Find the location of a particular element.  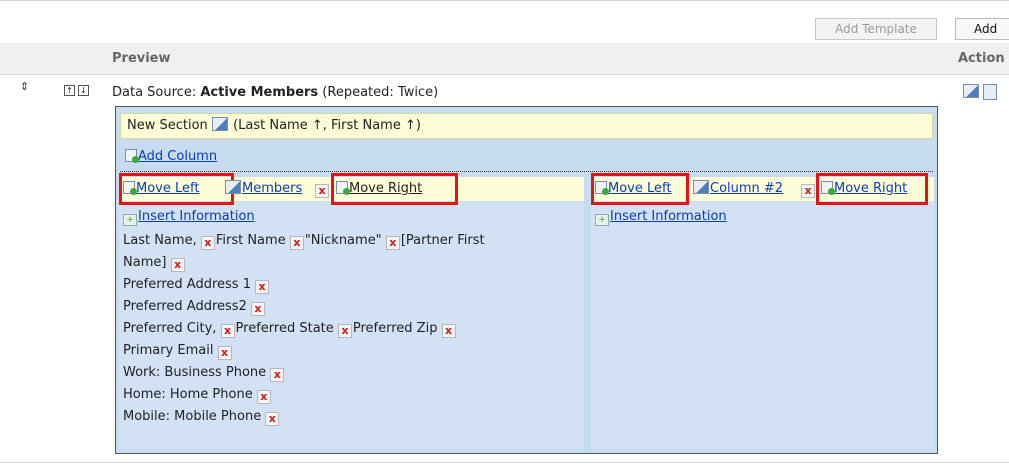

data-source-label: Data Source: is located at coordinates (156, 92).